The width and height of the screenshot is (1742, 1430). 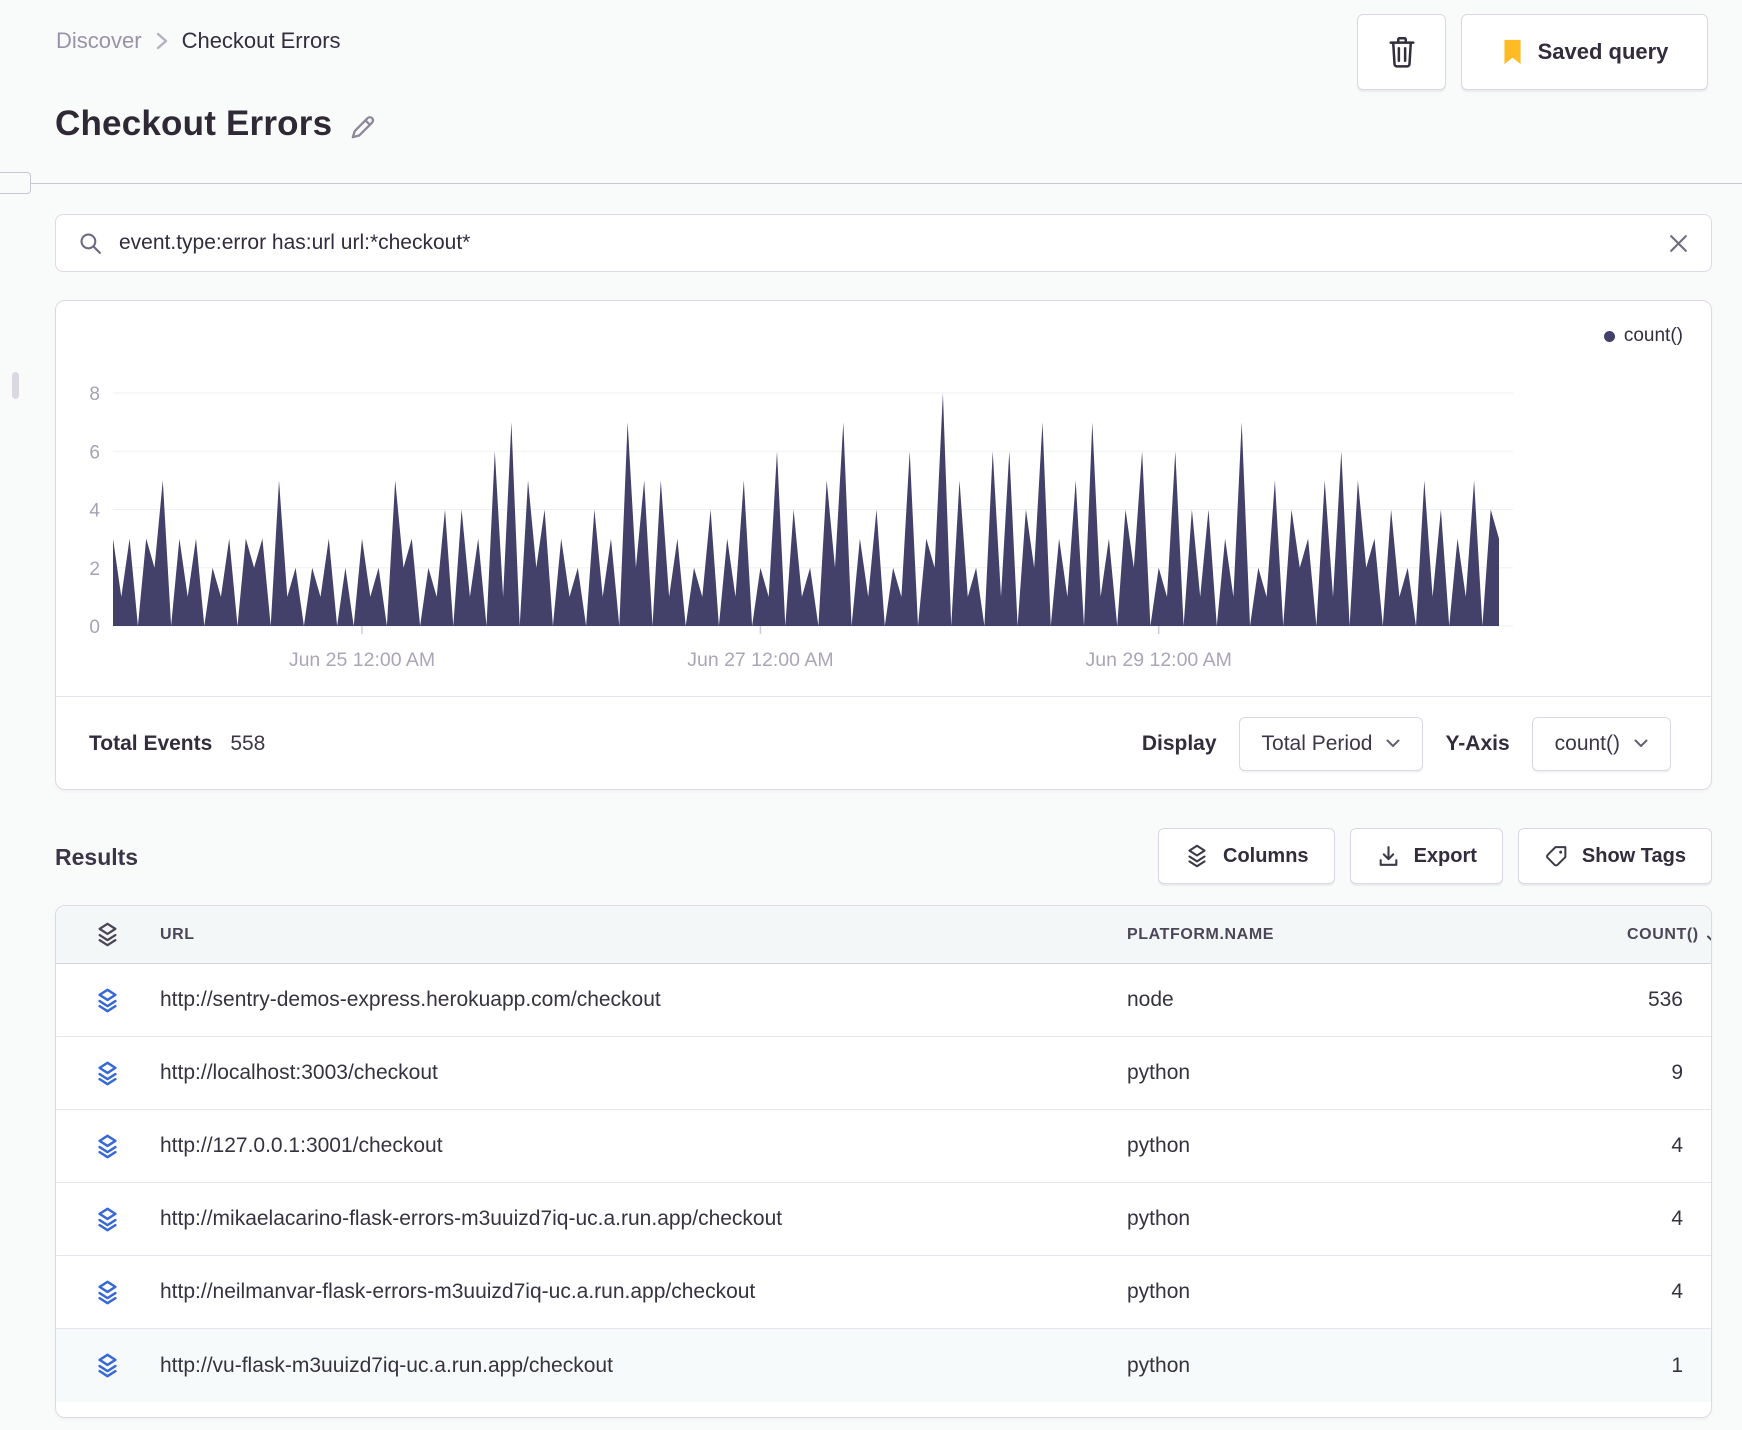 I want to click on page-title: Checkout Errors, so click(x=194, y=123).